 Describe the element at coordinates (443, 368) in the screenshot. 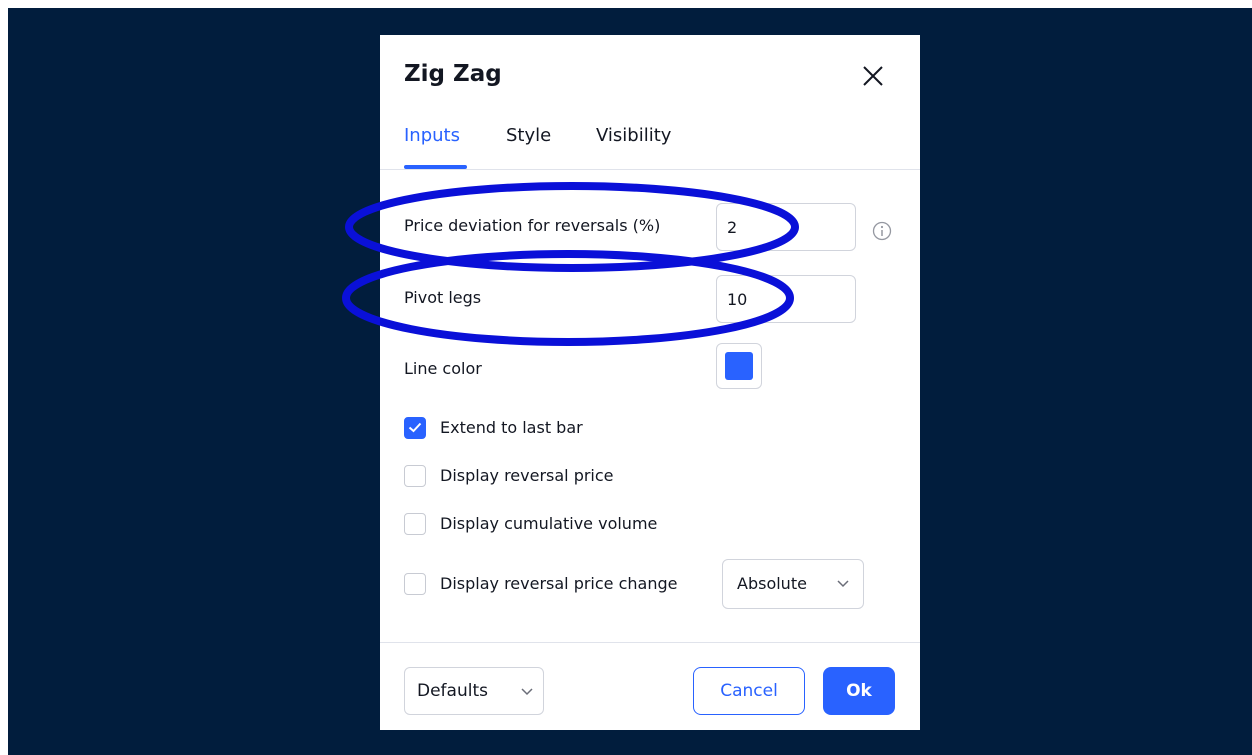

I see `line-color-label: Line color` at that location.